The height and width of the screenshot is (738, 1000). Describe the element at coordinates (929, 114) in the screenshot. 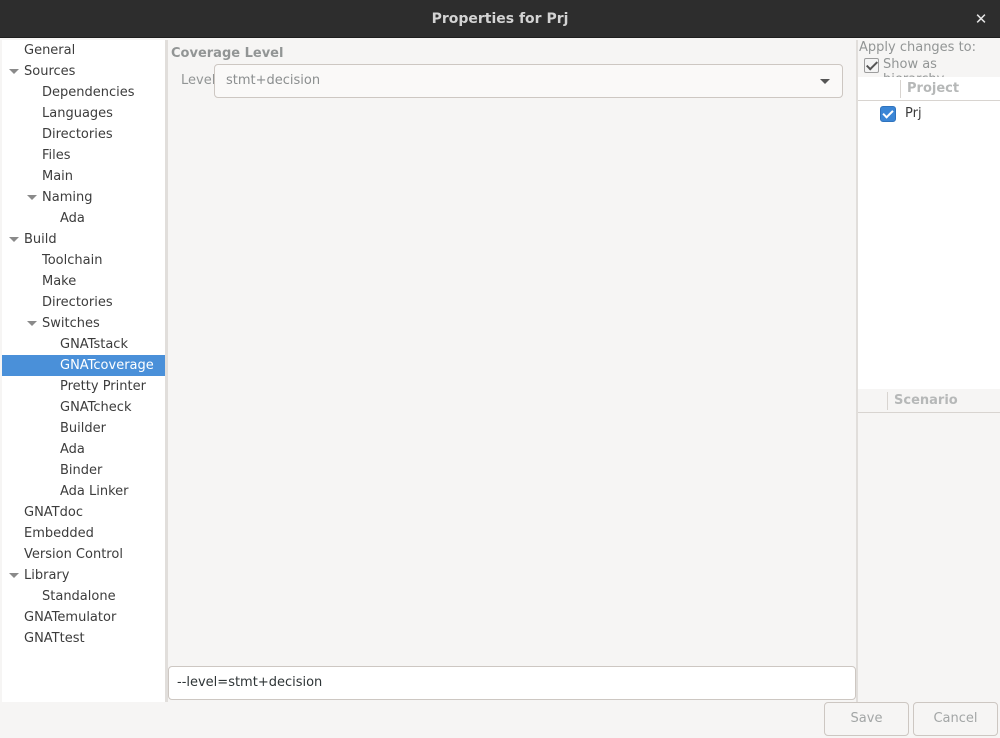

I see `project-row: Prj` at that location.